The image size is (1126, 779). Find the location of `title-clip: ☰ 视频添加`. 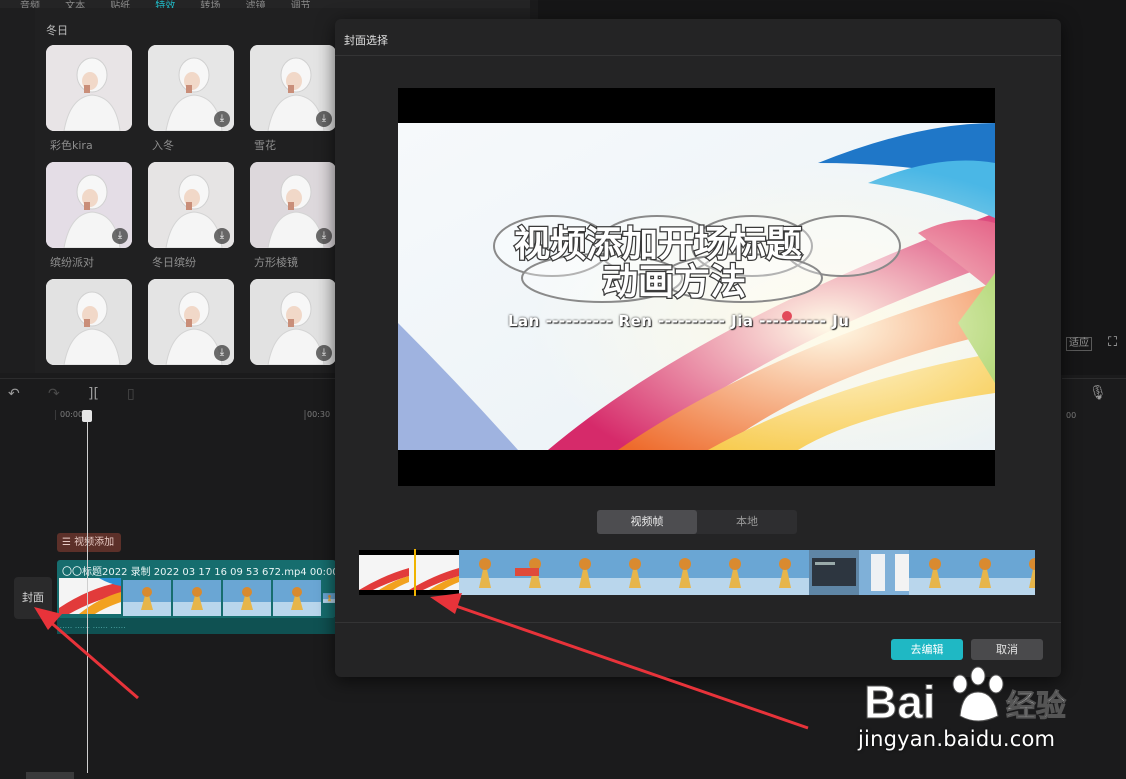

title-clip: ☰ 视频添加 is located at coordinates (89, 542).